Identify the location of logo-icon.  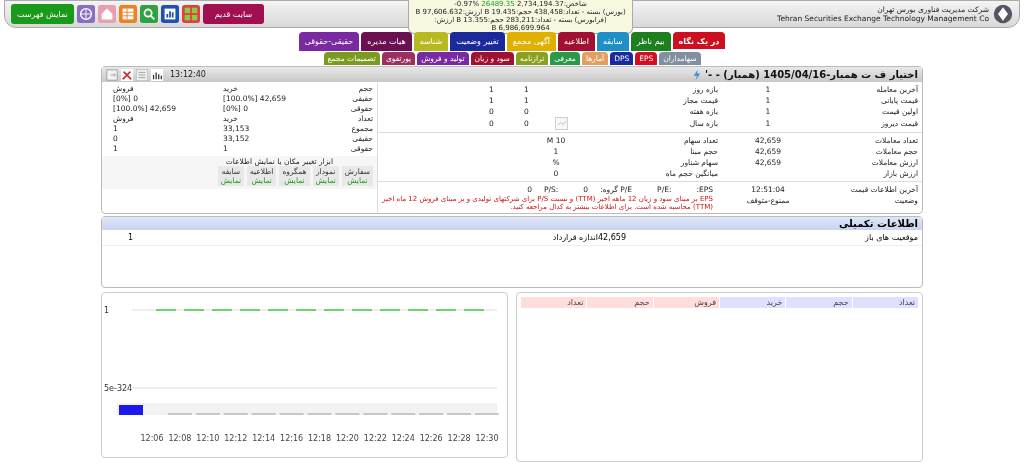
(1003, 14).